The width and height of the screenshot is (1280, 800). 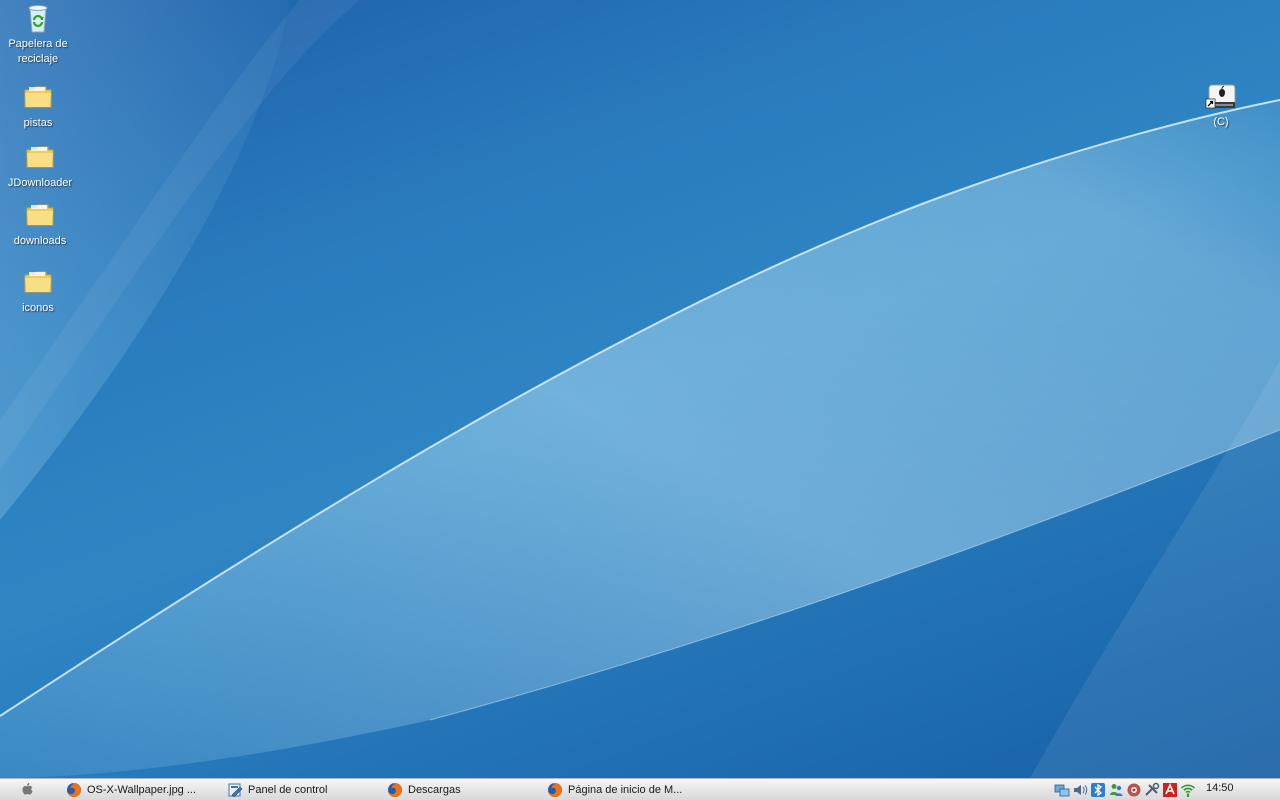 What do you see at coordinates (464, 789) in the screenshot?
I see `taskbar-task-downloads: Descargas` at bounding box center [464, 789].